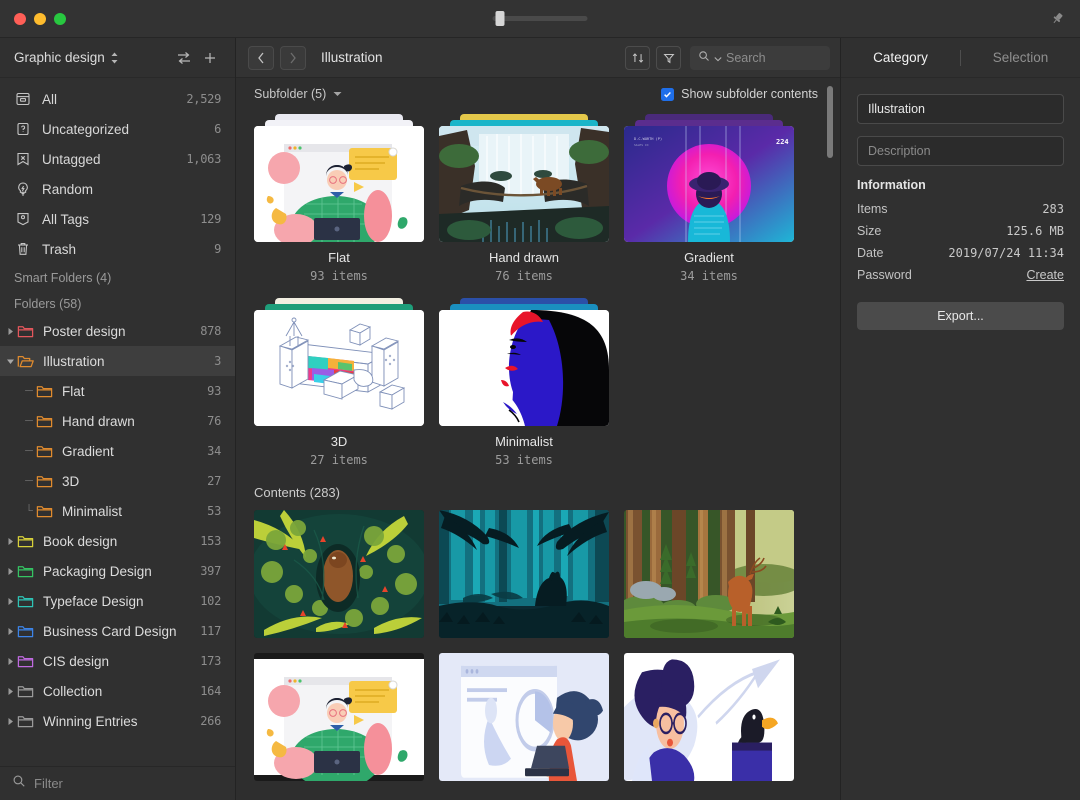  I want to click on sidebar-filter-input: Filter, so click(48, 783).